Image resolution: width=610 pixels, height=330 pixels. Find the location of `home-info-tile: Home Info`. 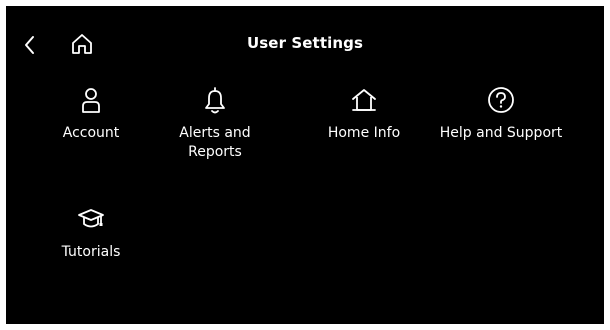

home-info-tile: Home Info is located at coordinates (364, 114).